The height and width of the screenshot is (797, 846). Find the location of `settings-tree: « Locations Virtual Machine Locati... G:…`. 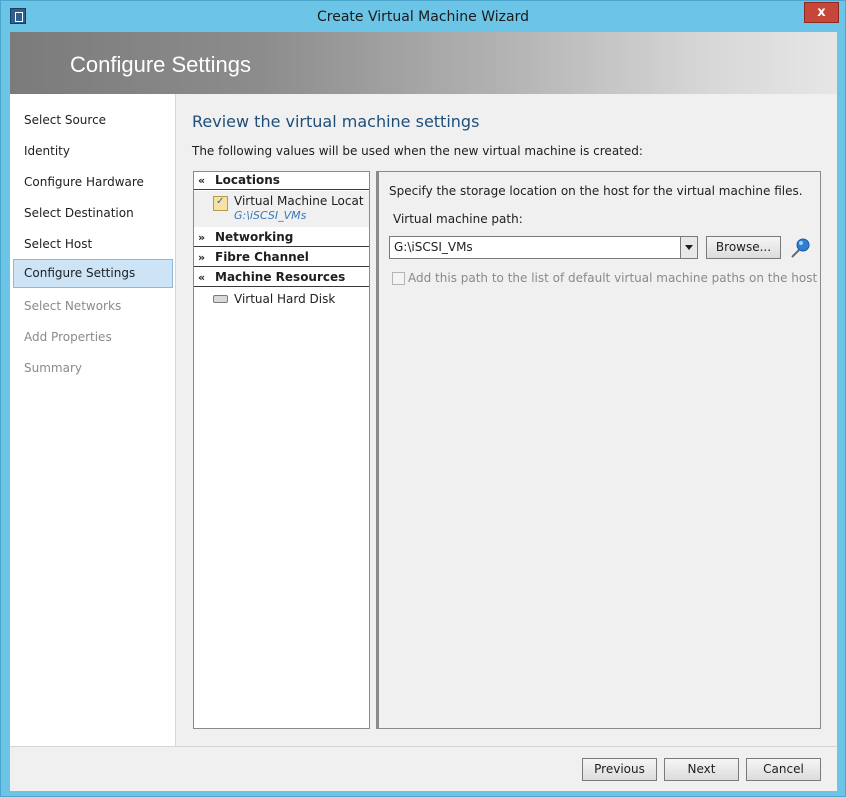

settings-tree: « Locations Virtual Machine Locati... G:… is located at coordinates (281, 450).